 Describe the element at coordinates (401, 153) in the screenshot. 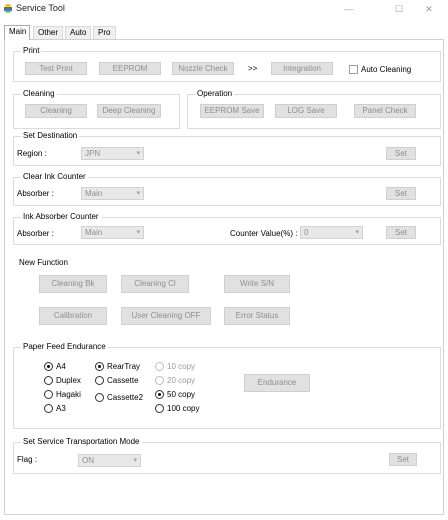

I see `set-destination-button: Set` at that location.